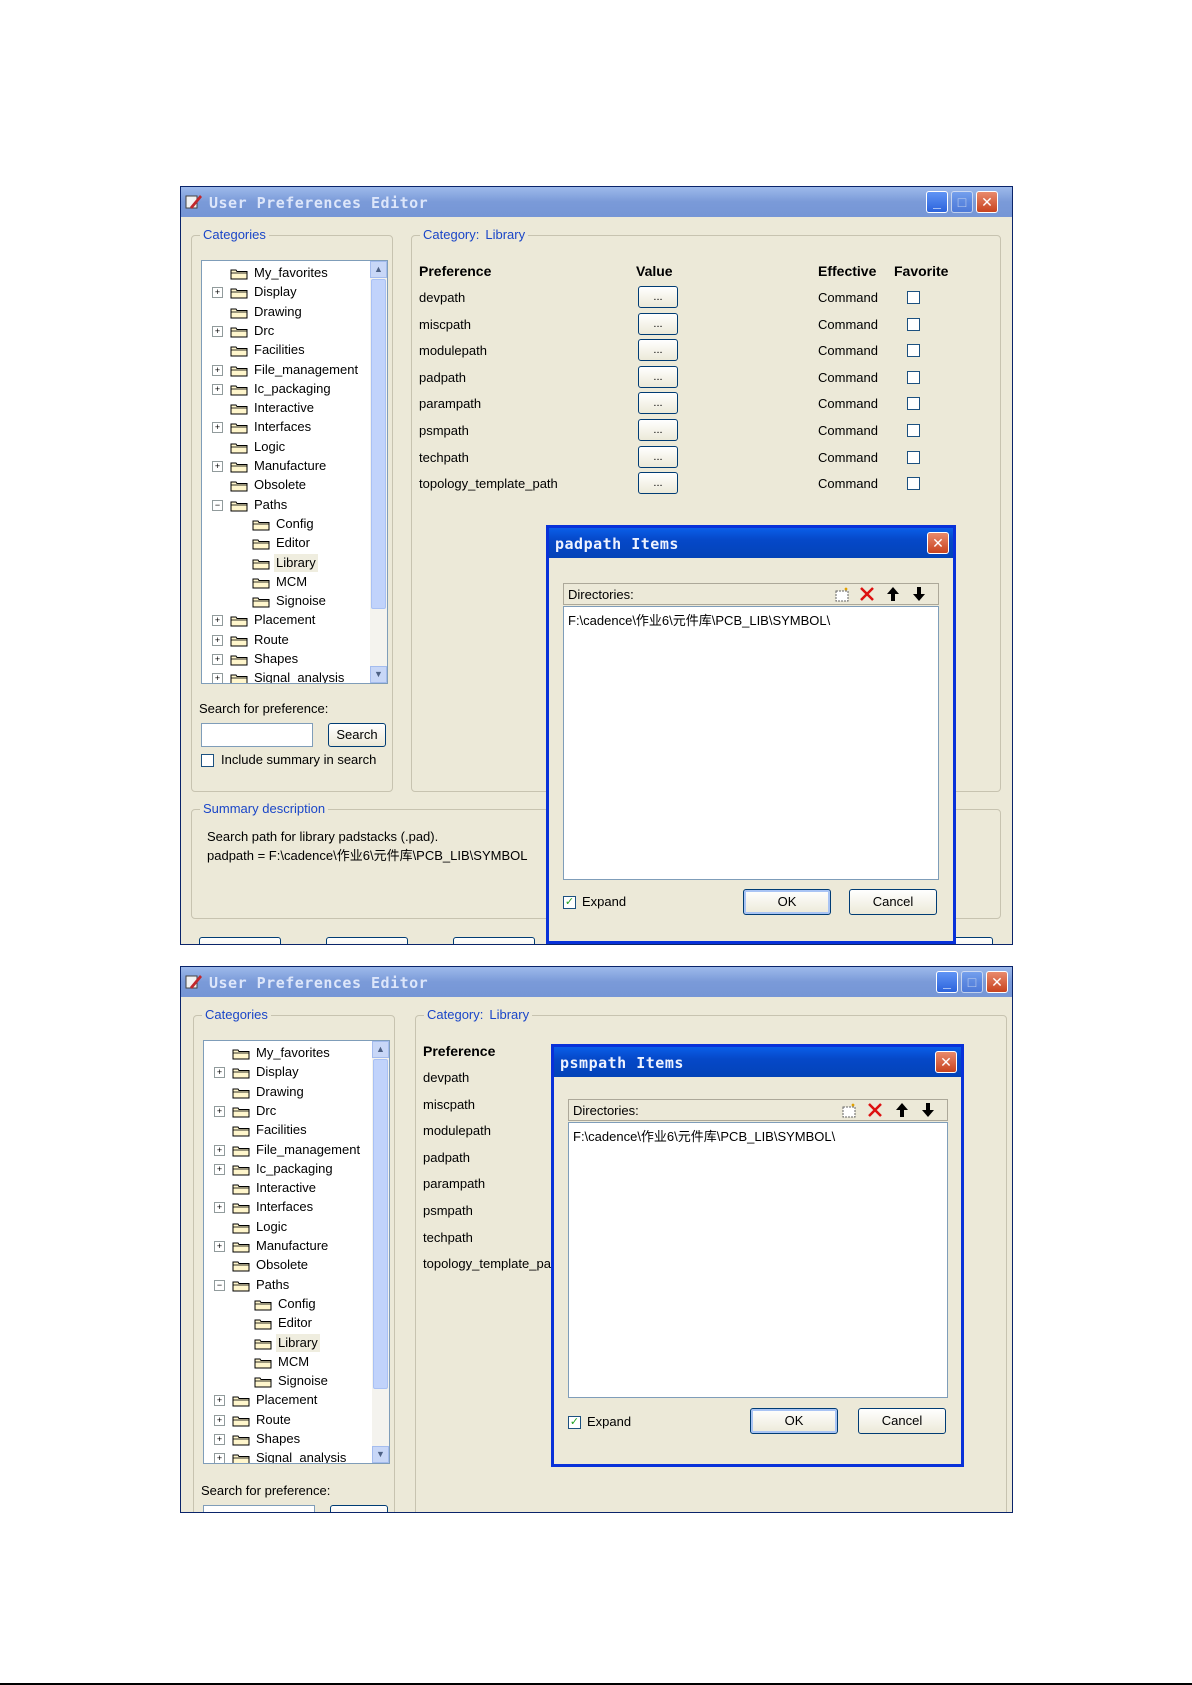  Describe the element at coordinates (378, 269) in the screenshot. I see `scroll-up-icon: ▲` at that location.